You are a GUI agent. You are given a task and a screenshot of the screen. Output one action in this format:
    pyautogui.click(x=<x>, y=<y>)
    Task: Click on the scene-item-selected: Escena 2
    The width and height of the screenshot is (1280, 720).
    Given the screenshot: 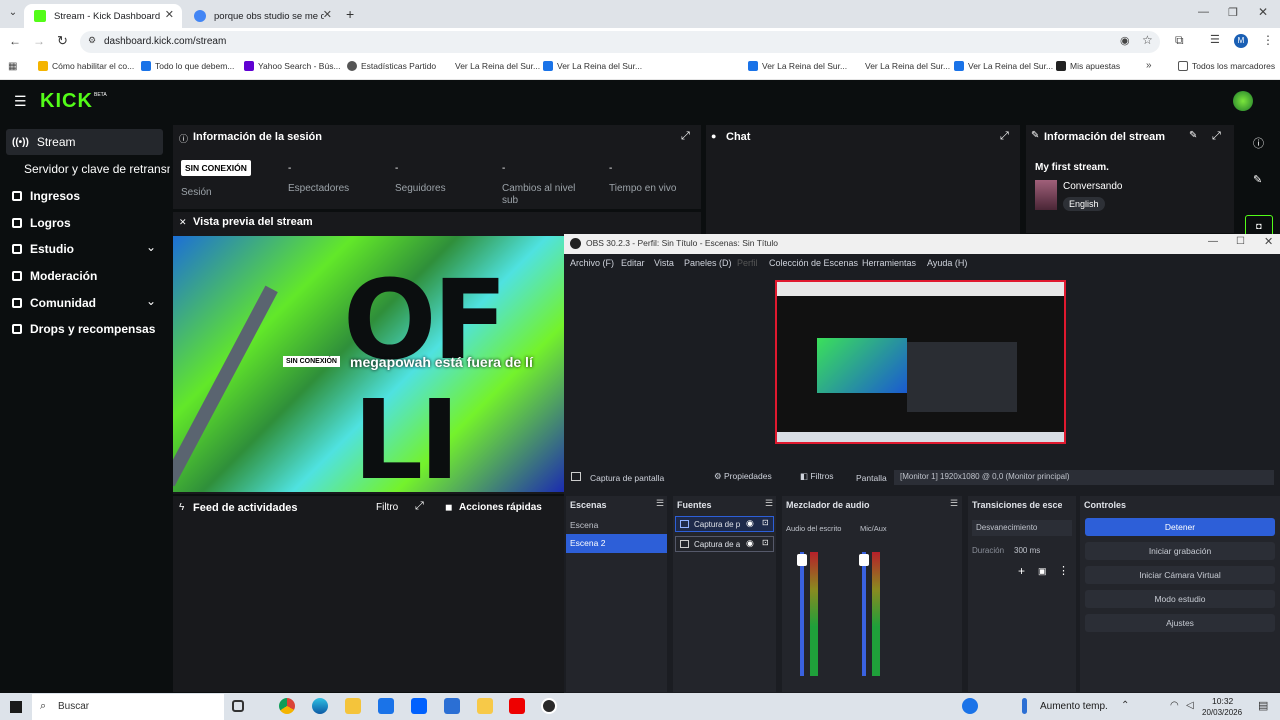 What is the action you would take?
    pyautogui.click(x=616, y=543)
    